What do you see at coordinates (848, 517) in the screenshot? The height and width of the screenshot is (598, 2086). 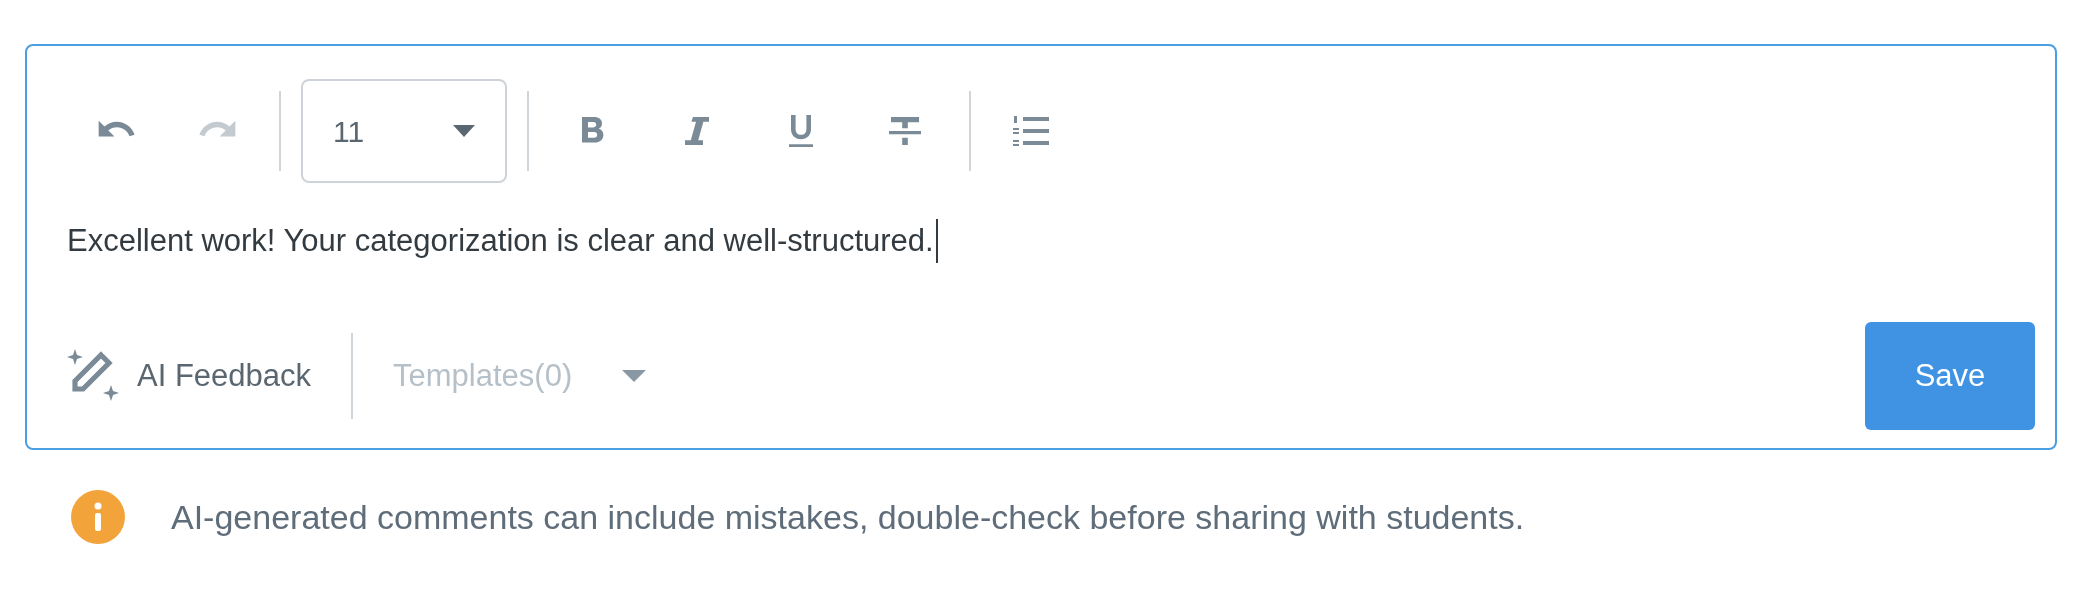 I see `disclaimer-text: AI-generated comments can include mistakes, double-check before sharing with students.` at bounding box center [848, 517].